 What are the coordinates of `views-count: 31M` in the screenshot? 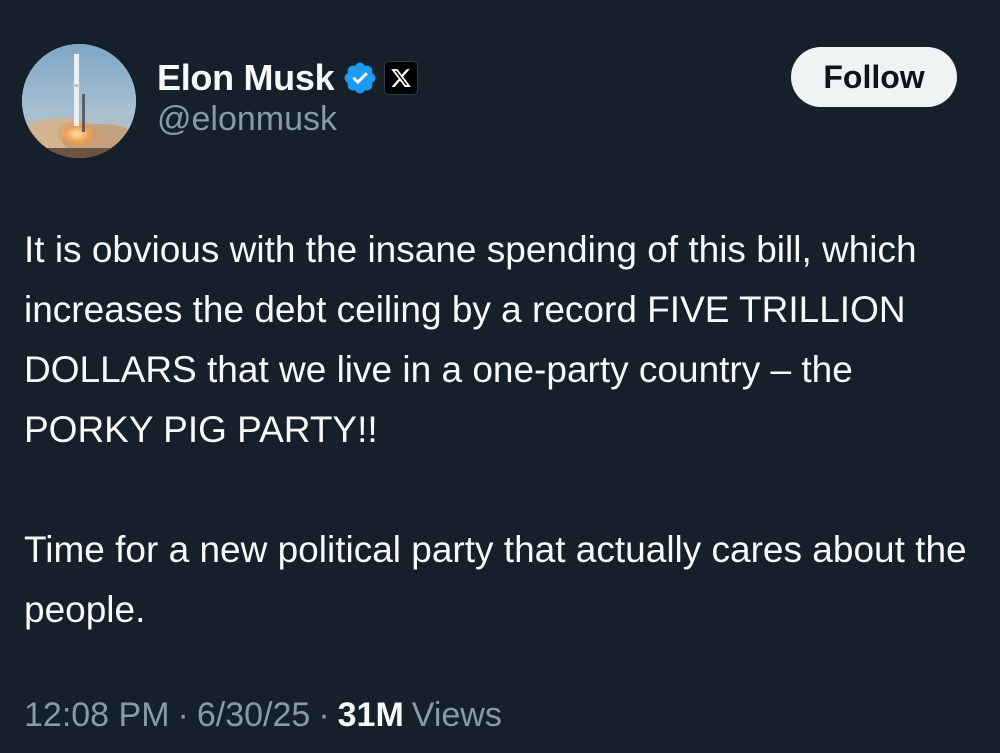 It's located at (371, 715).